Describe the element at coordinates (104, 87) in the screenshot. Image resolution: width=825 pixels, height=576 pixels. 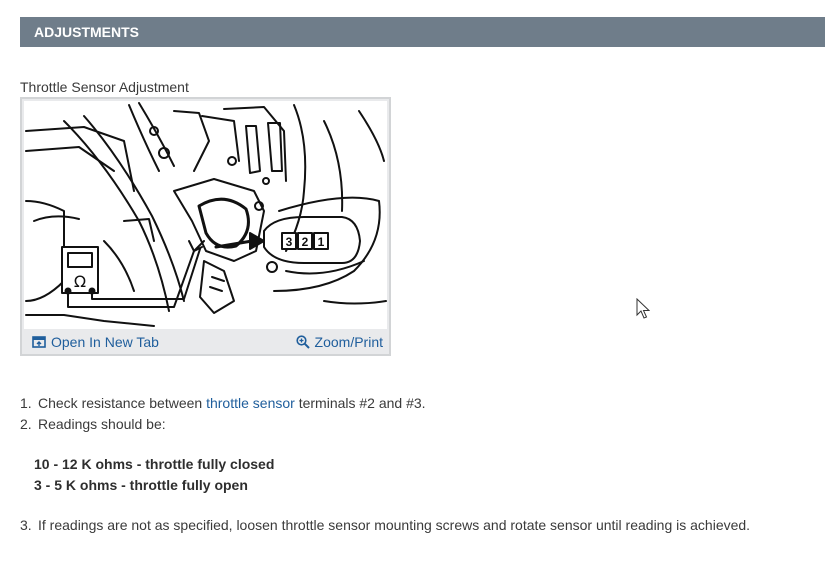
I see `figure-caption: Throttle Sensor Adjustment` at that location.